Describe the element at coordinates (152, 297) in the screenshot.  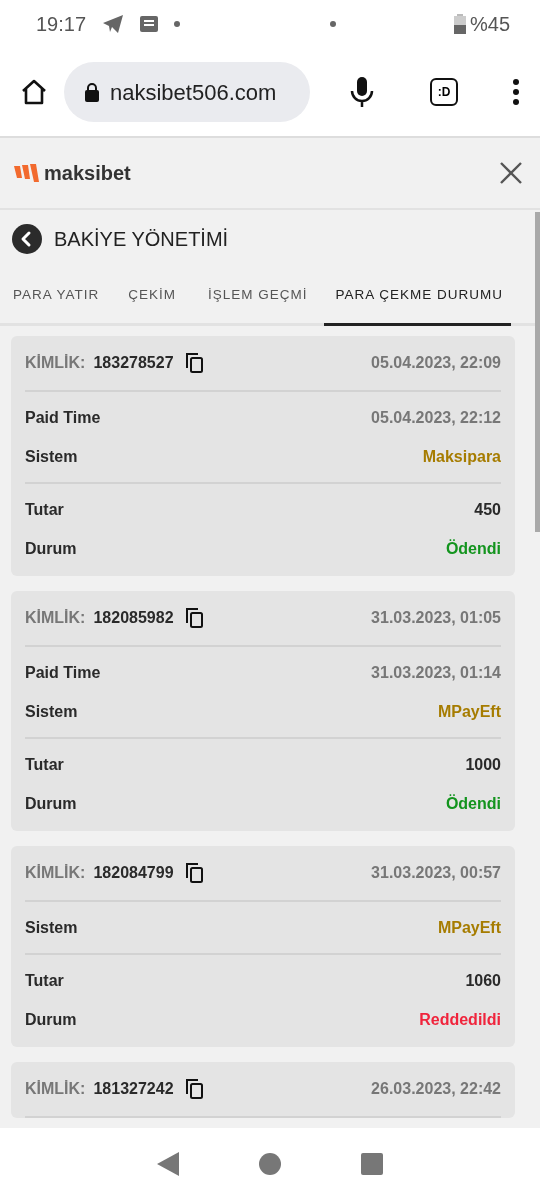
I see `tab: ÇEKİM` at that location.